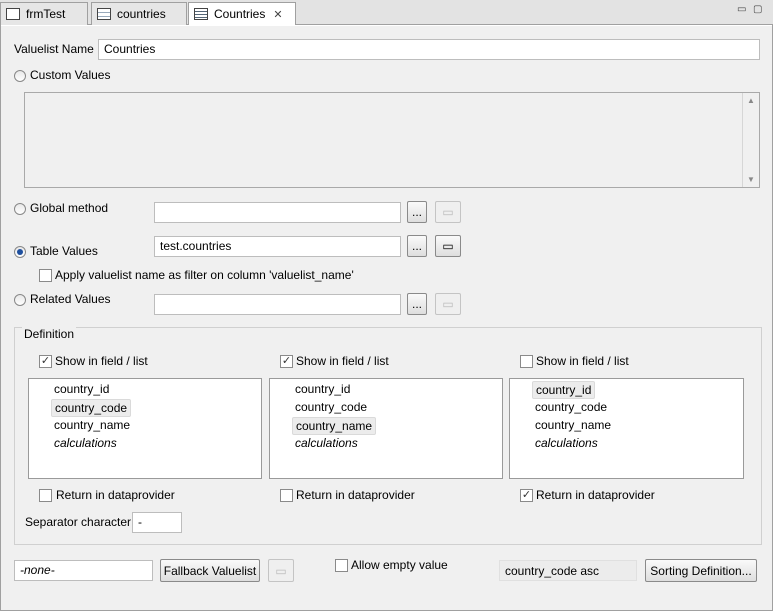 This screenshot has height=611, width=773. I want to click on custom-values-radio, so click(20, 76).